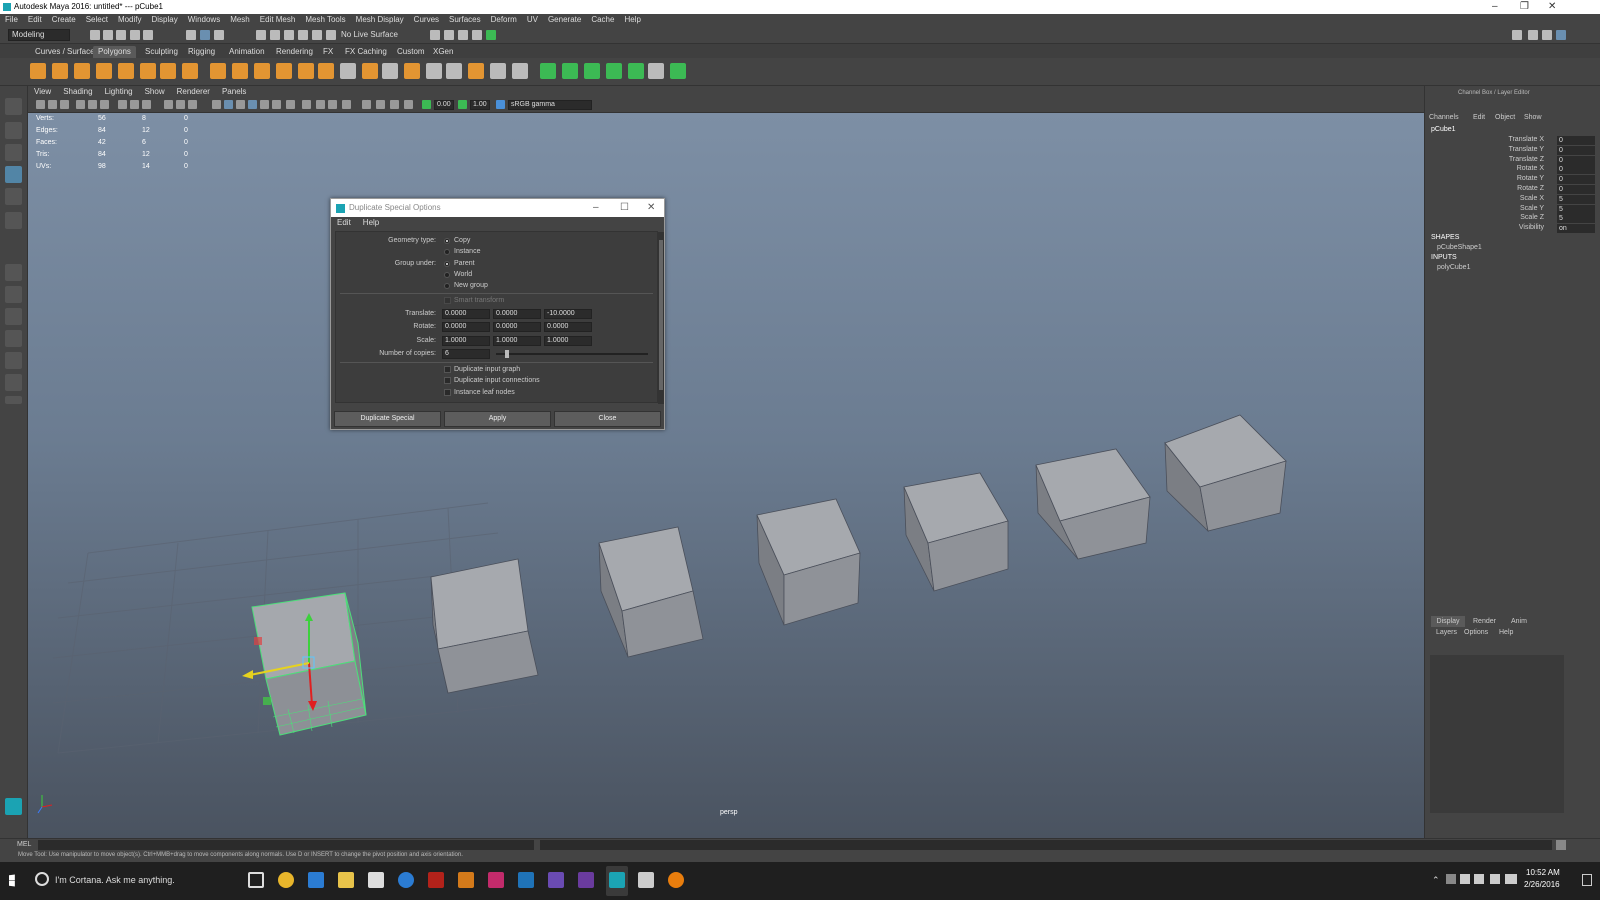 The height and width of the screenshot is (900, 1600). What do you see at coordinates (1479, 117) in the screenshot?
I see `cb-menu-edit: Edit` at bounding box center [1479, 117].